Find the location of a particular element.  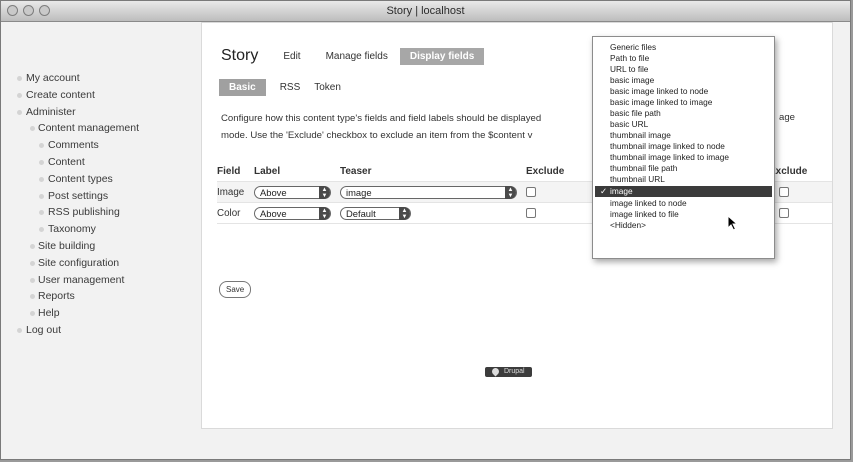

tab-display-fields: Display fields is located at coordinates (442, 56).